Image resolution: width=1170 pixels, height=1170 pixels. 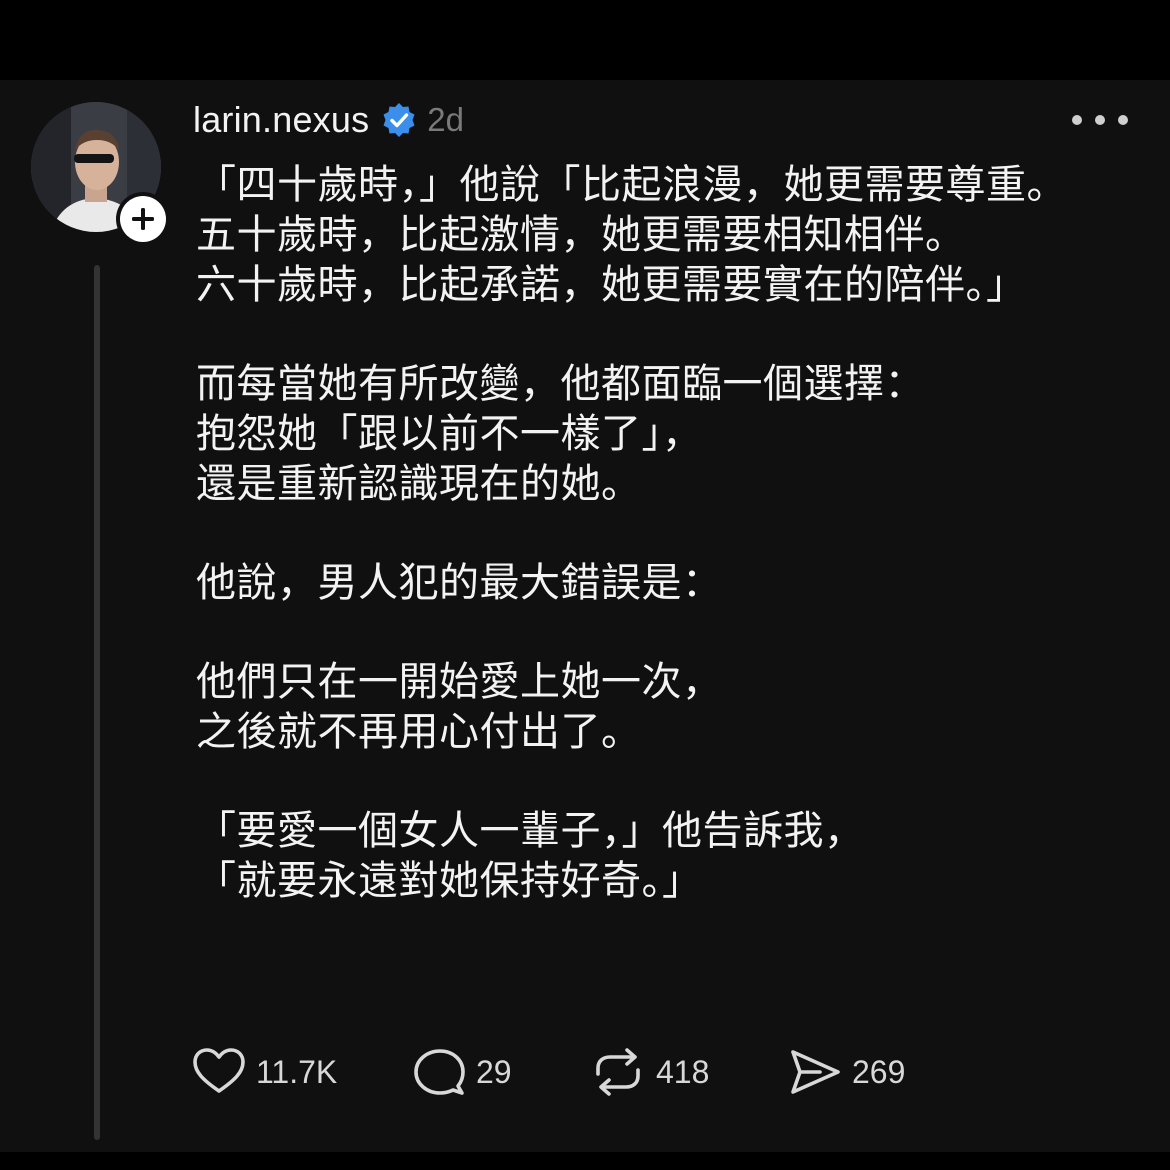 I want to click on post-header: larin.nexus 2d, so click(x=328, y=120).